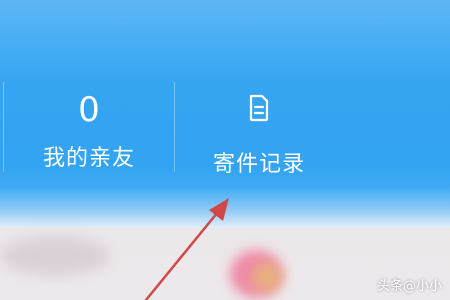  I want to click on watermark: 头条@小小, so click(409, 286).